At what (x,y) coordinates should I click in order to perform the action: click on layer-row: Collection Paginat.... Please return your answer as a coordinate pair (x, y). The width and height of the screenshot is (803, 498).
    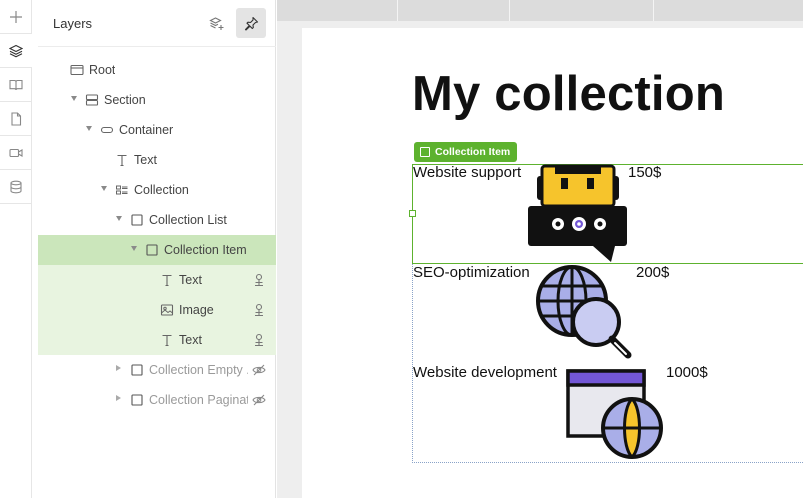
    Looking at the image, I should click on (157, 400).